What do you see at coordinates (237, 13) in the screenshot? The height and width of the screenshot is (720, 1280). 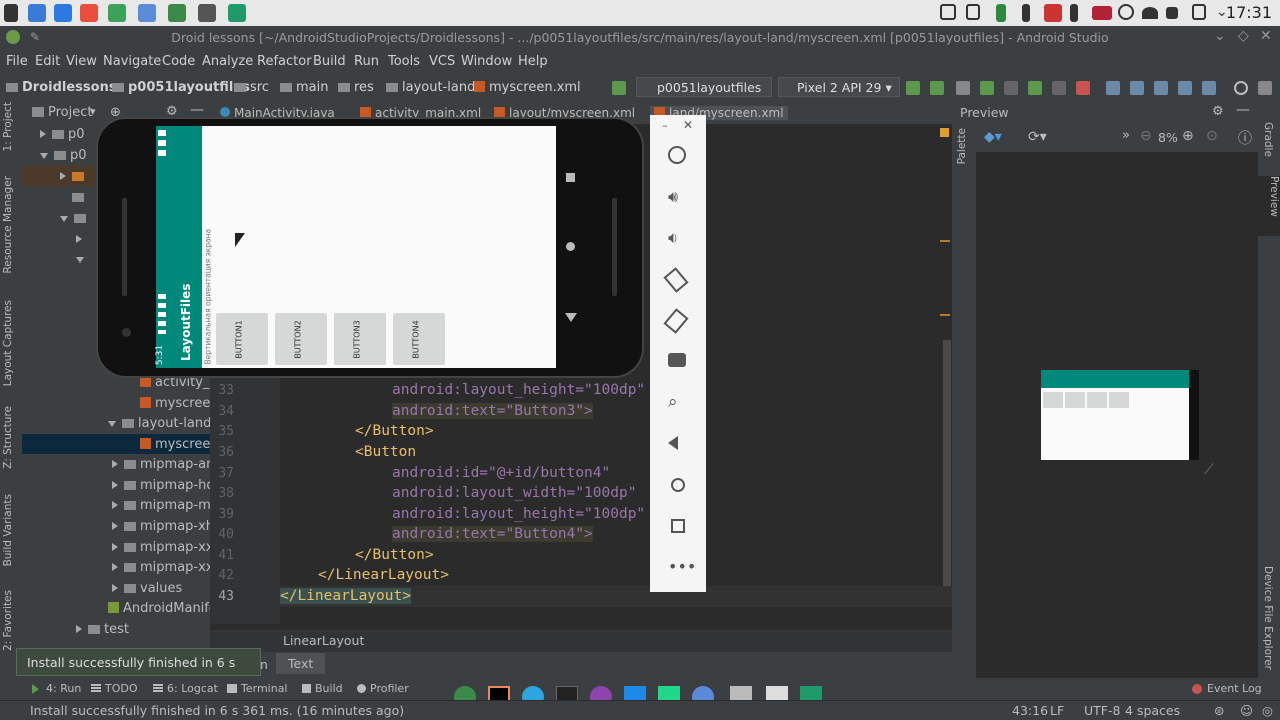 I see `window-icon` at bounding box center [237, 13].